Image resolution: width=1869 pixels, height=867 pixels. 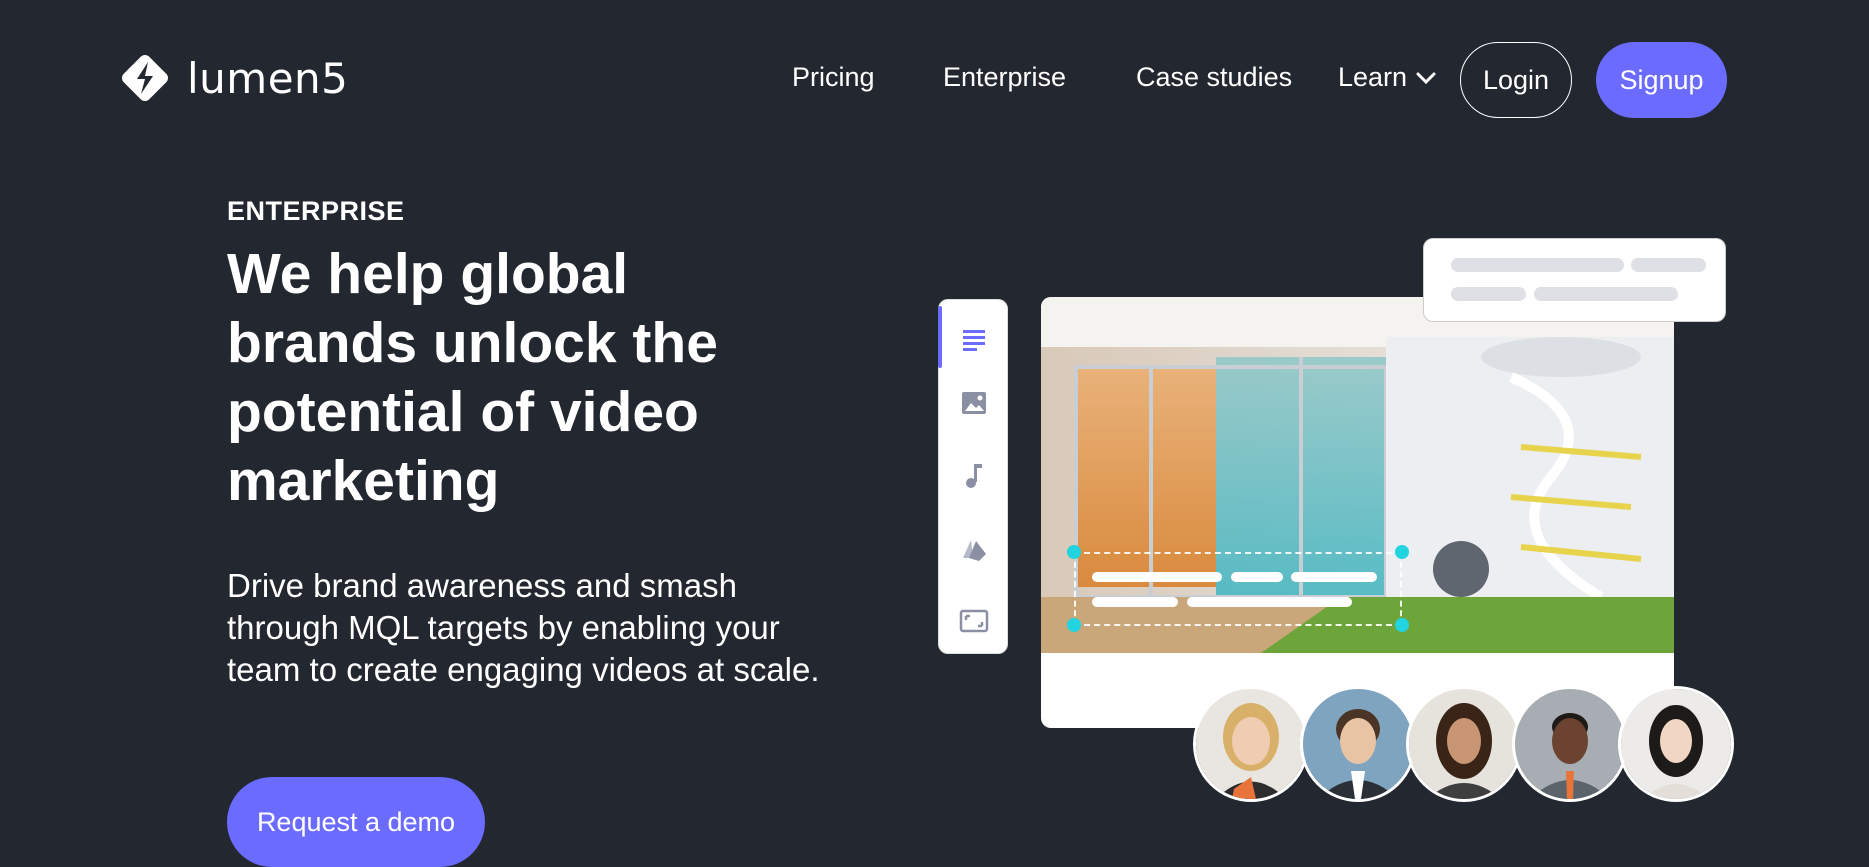 What do you see at coordinates (1074, 552) in the screenshot?
I see `resize-handle-top-left` at bounding box center [1074, 552].